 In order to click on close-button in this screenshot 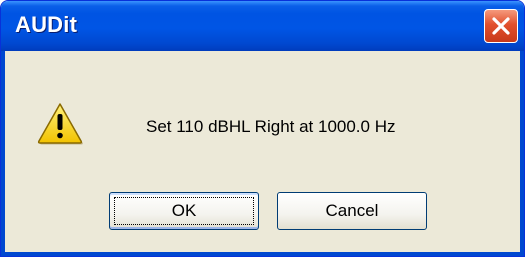, I will do `click(501, 26)`.